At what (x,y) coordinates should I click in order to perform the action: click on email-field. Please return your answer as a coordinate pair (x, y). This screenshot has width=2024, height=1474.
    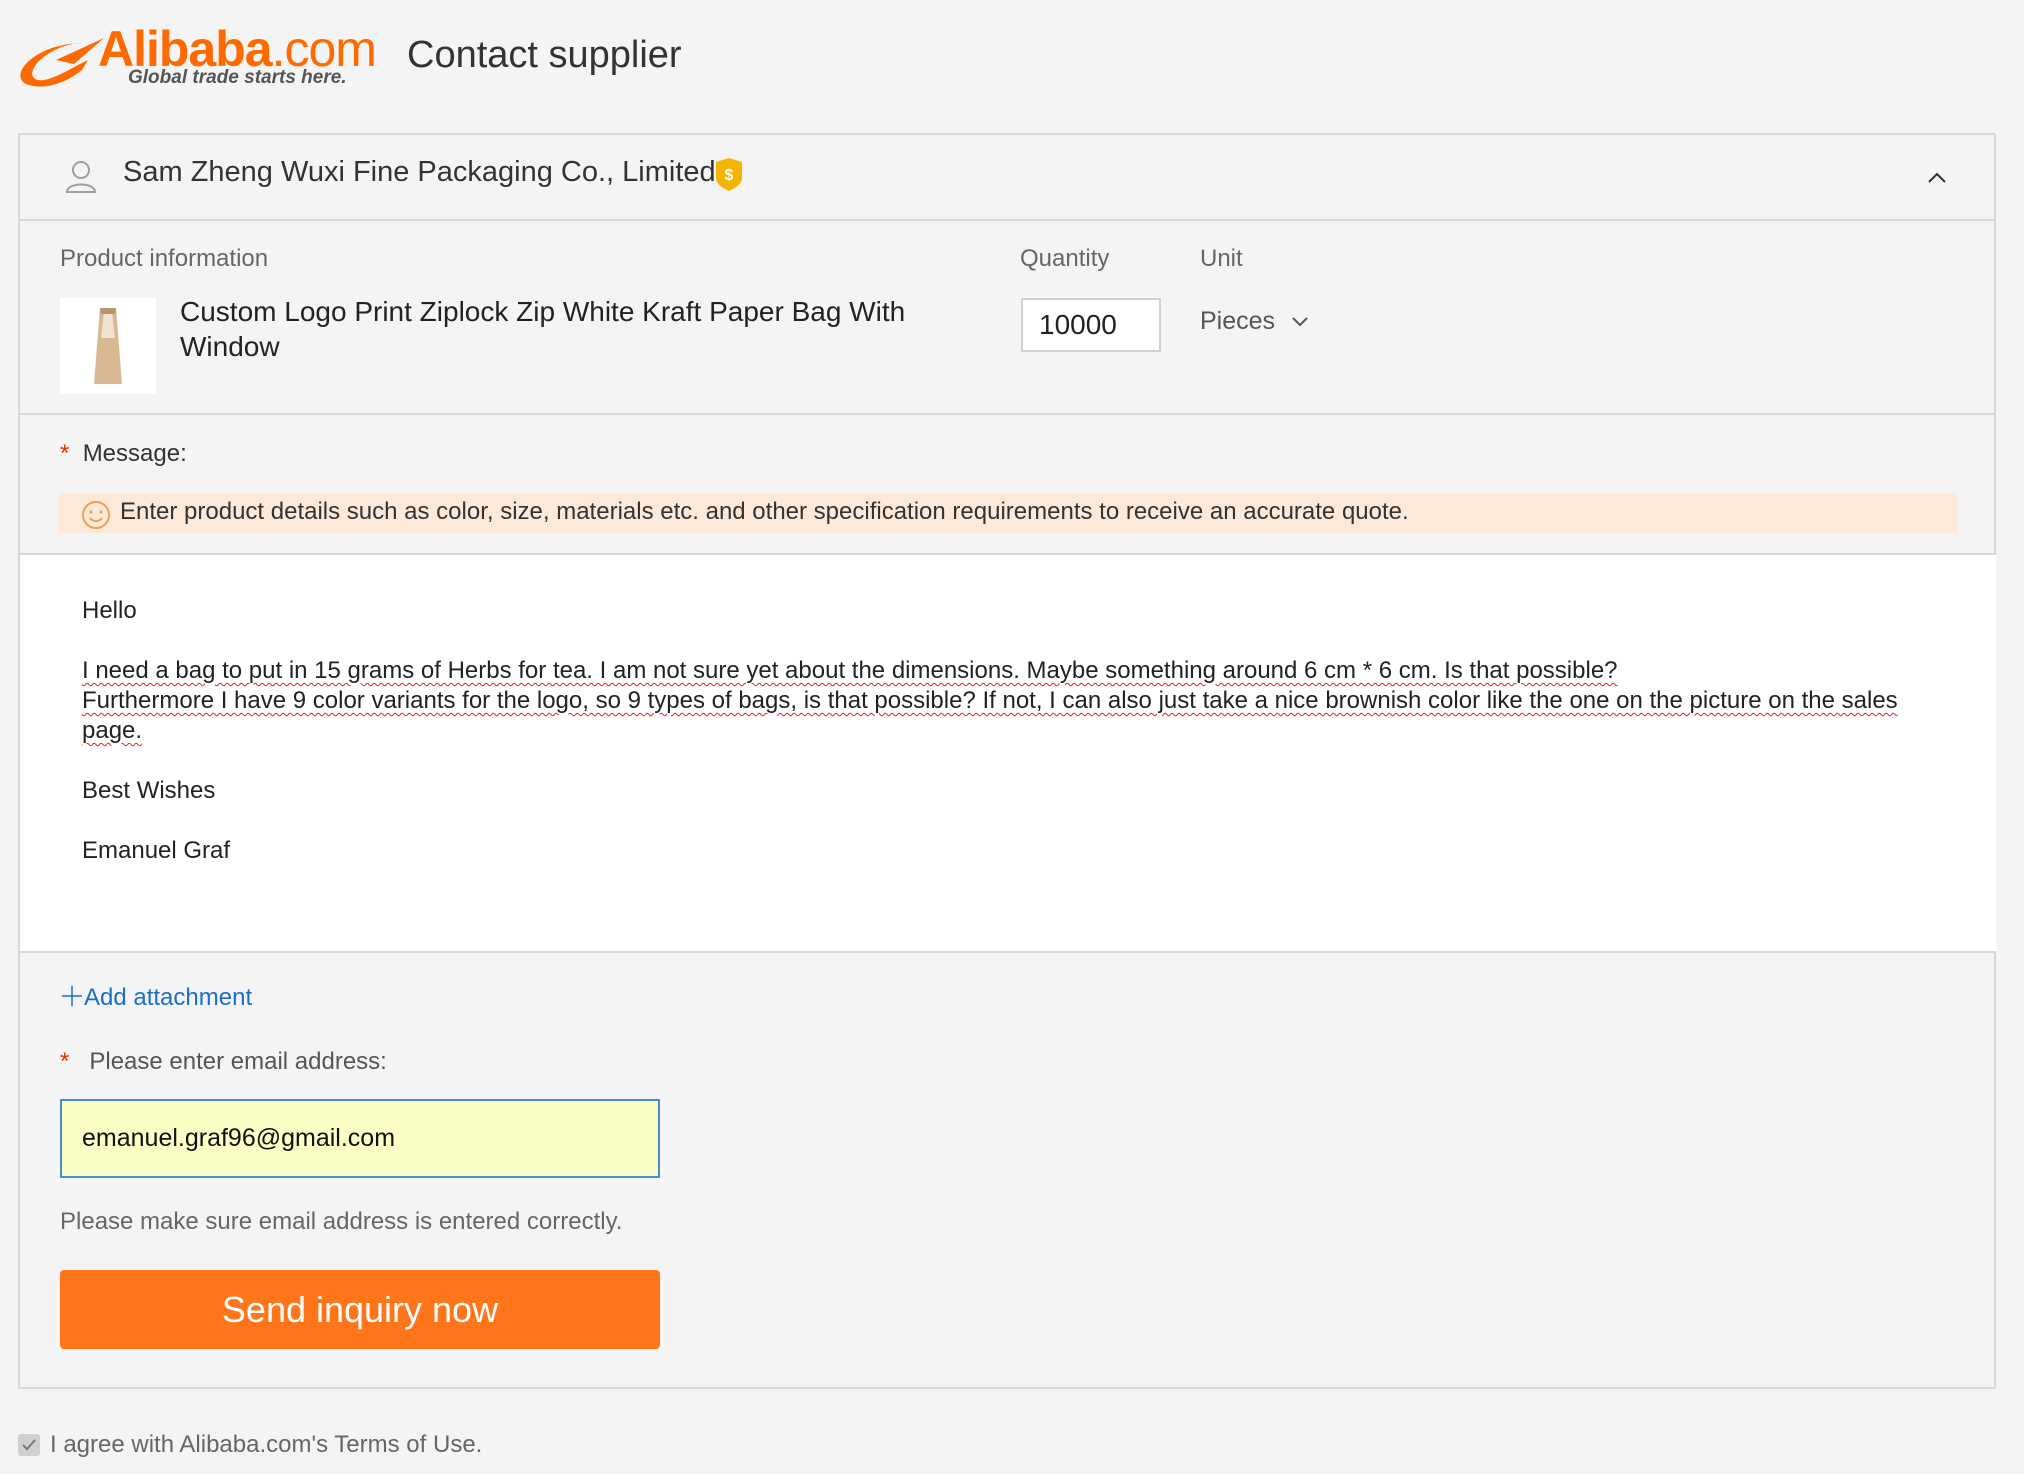
    Looking at the image, I should click on (360, 1138).